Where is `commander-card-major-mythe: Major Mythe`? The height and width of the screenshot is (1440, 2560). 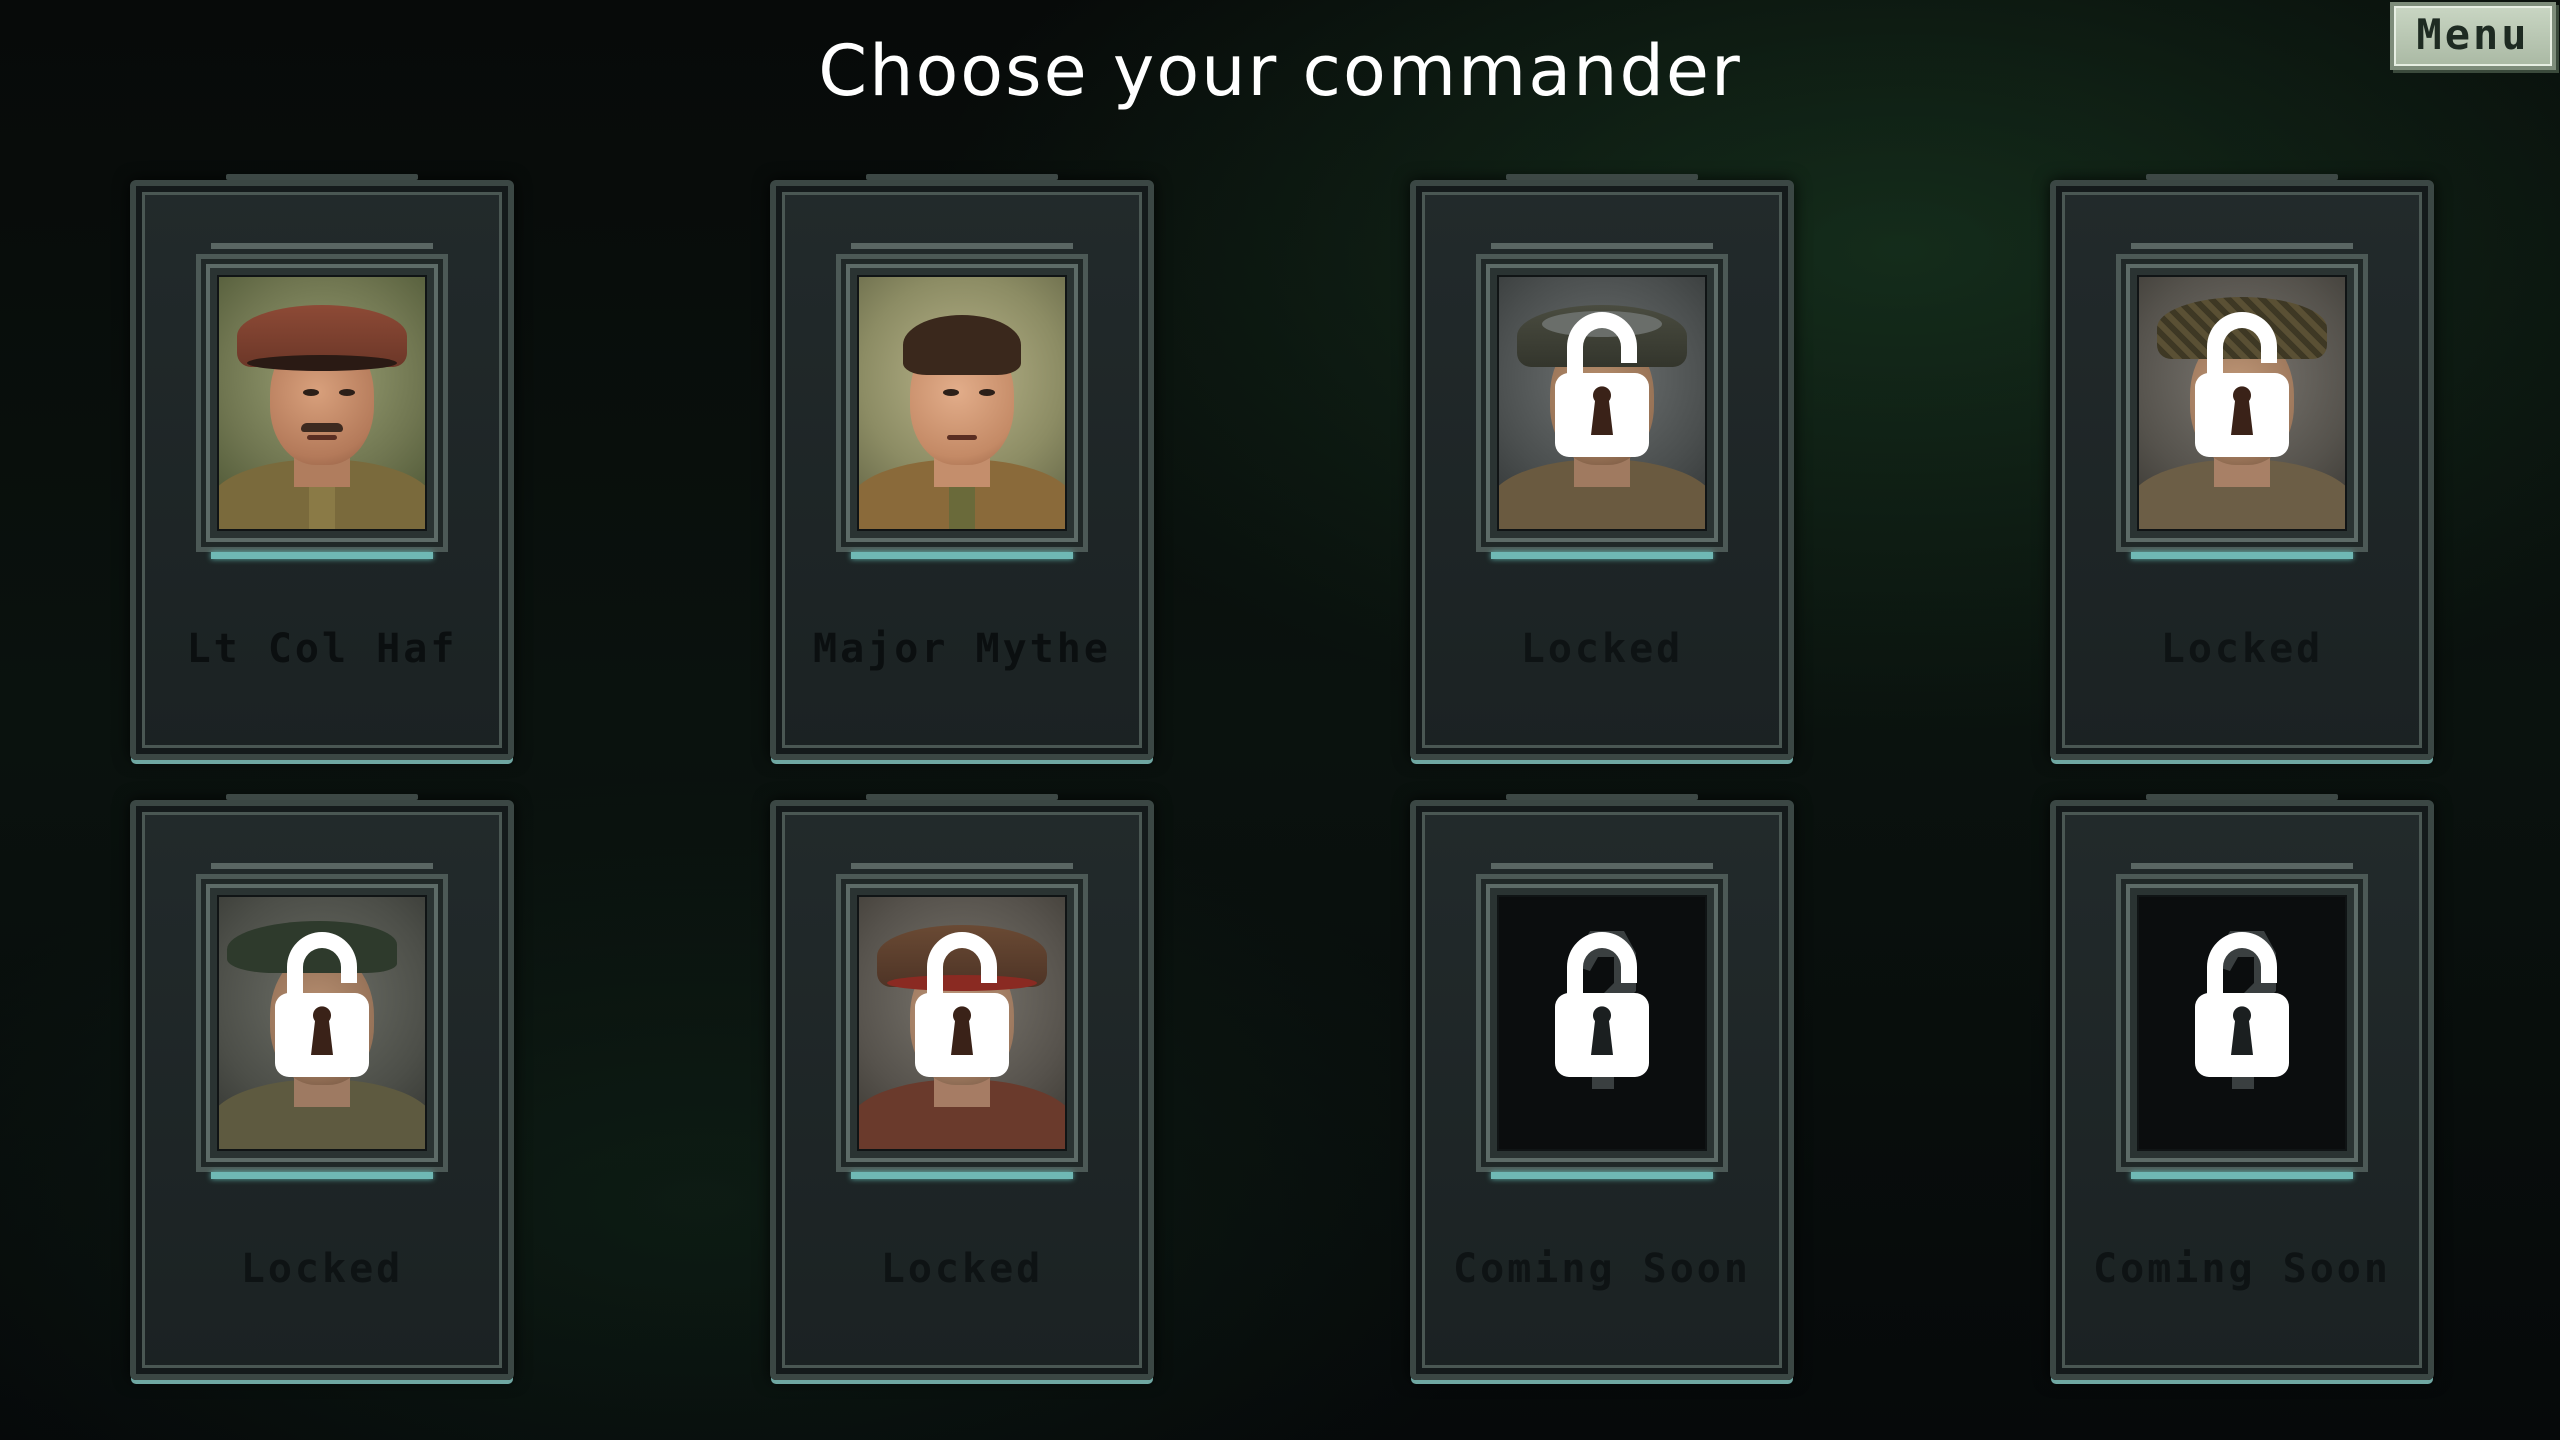 commander-card-major-mythe: Major Mythe is located at coordinates (962, 467).